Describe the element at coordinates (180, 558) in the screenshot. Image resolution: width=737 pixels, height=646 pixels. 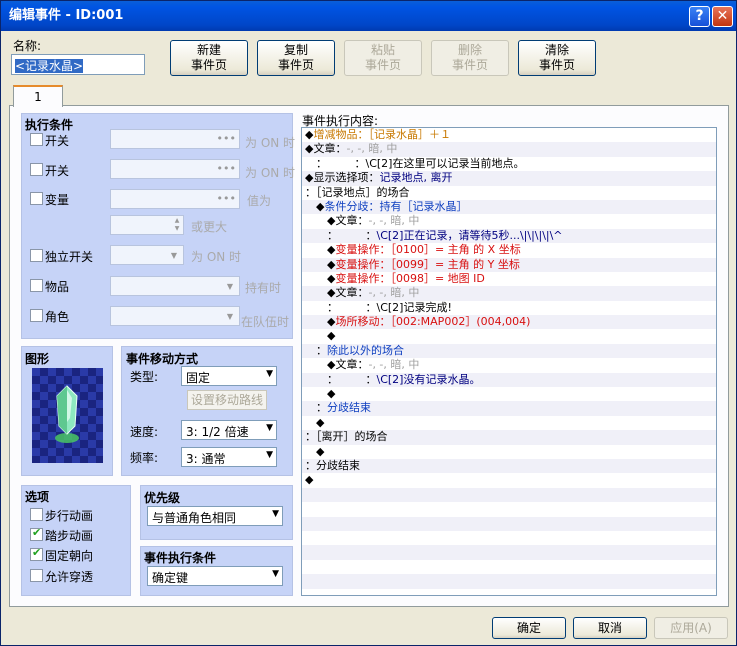
I see `trigger-title: 事件执行条件` at that location.